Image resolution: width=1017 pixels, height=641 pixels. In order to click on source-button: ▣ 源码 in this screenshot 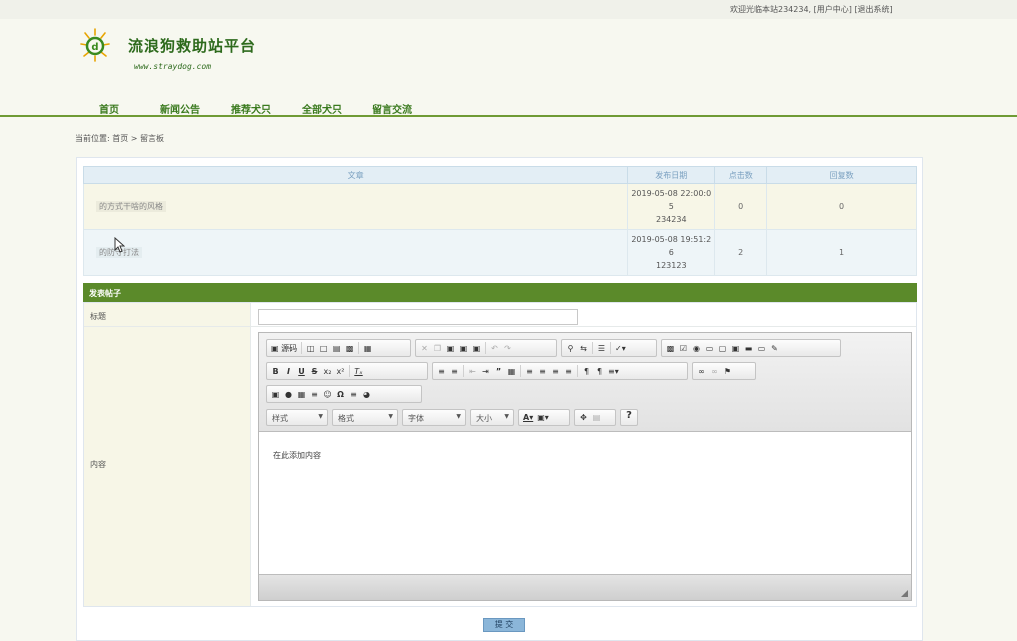, I will do `click(284, 348)`.